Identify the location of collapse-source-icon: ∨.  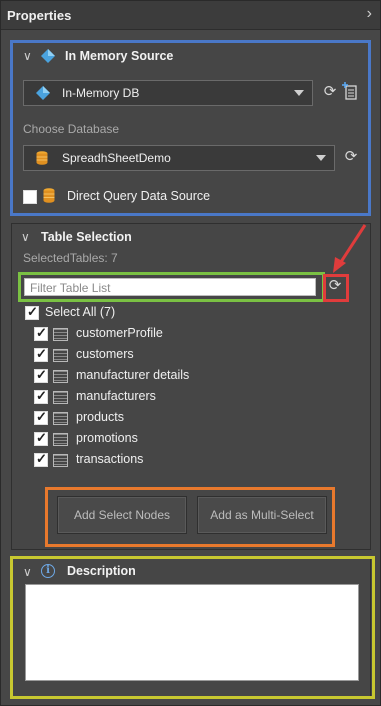
(27, 56).